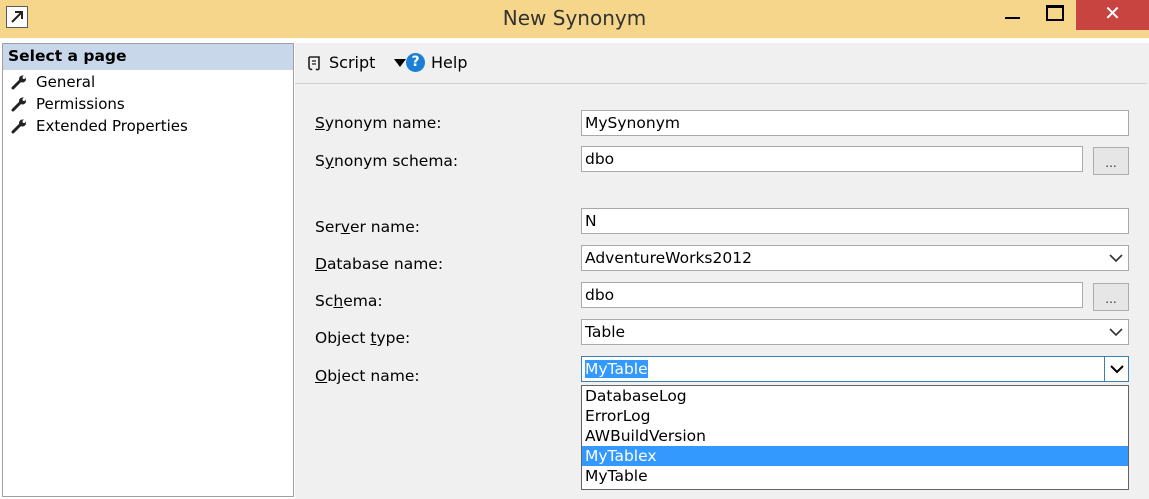  Describe the element at coordinates (668, 258) in the screenshot. I see `database-name-value: AdventureWorks2012` at that location.